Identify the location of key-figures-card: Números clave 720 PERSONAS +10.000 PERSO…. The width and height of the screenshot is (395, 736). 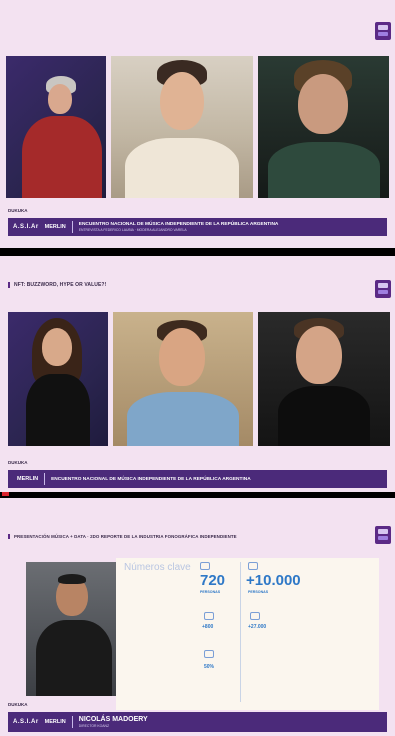
(247, 634).